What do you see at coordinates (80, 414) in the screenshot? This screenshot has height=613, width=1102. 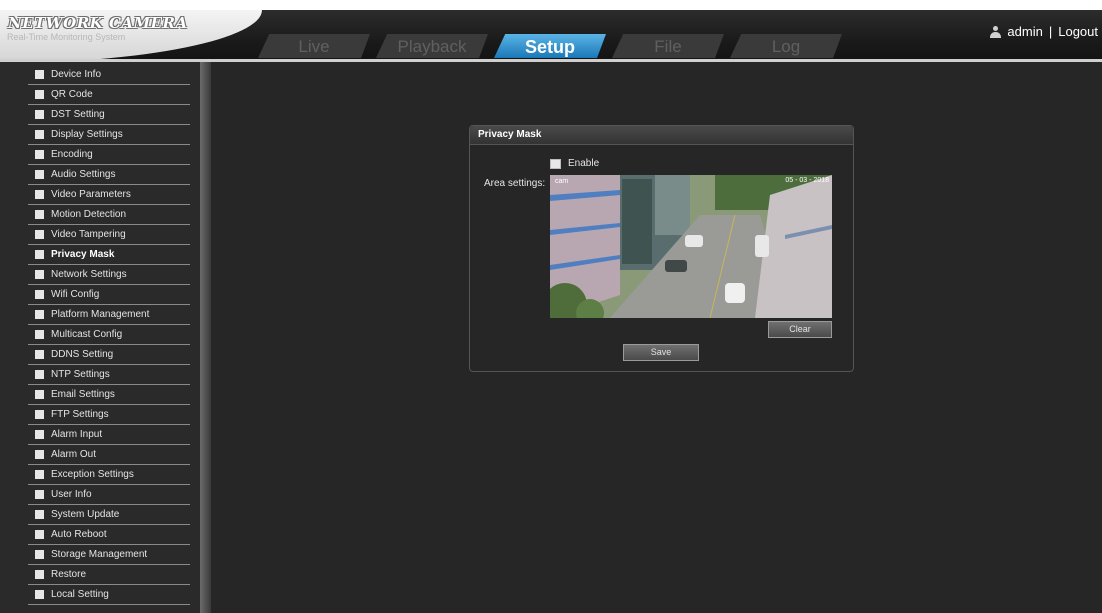 I see `sidebar-item-label: FTP Settings` at bounding box center [80, 414].